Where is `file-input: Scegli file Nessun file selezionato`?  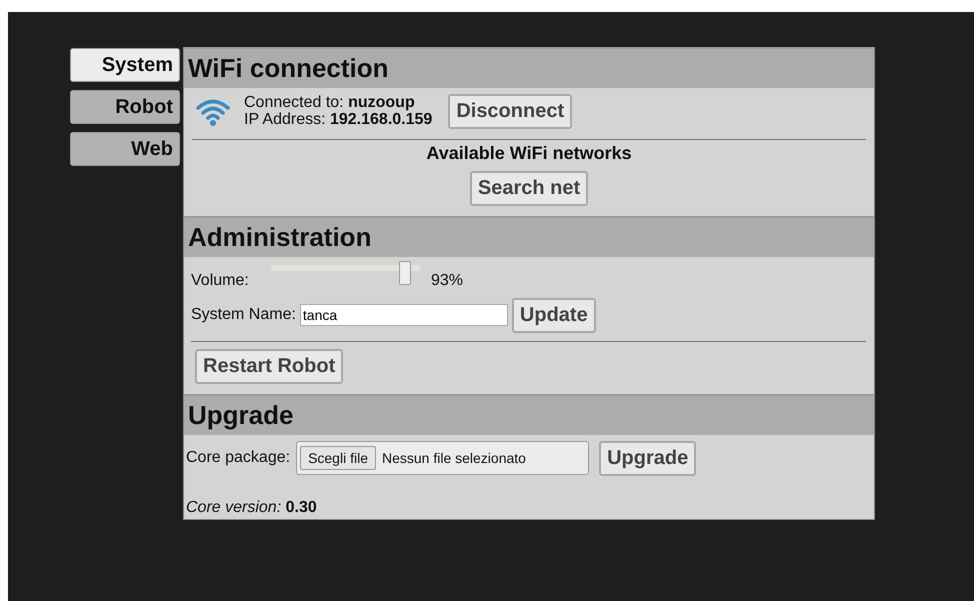 file-input: Scegli file Nessun file selezionato is located at coordinates (443, 458).